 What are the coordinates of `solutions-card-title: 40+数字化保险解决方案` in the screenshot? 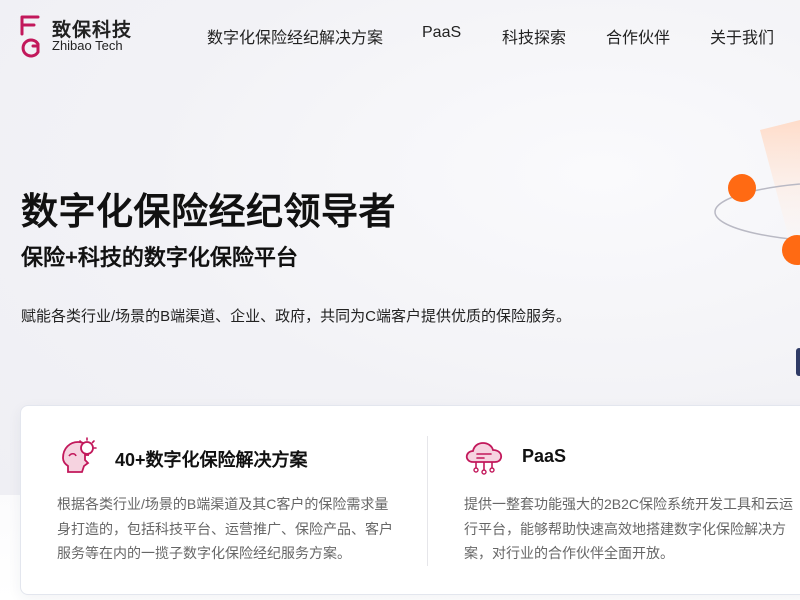 It's located at (211, 460).